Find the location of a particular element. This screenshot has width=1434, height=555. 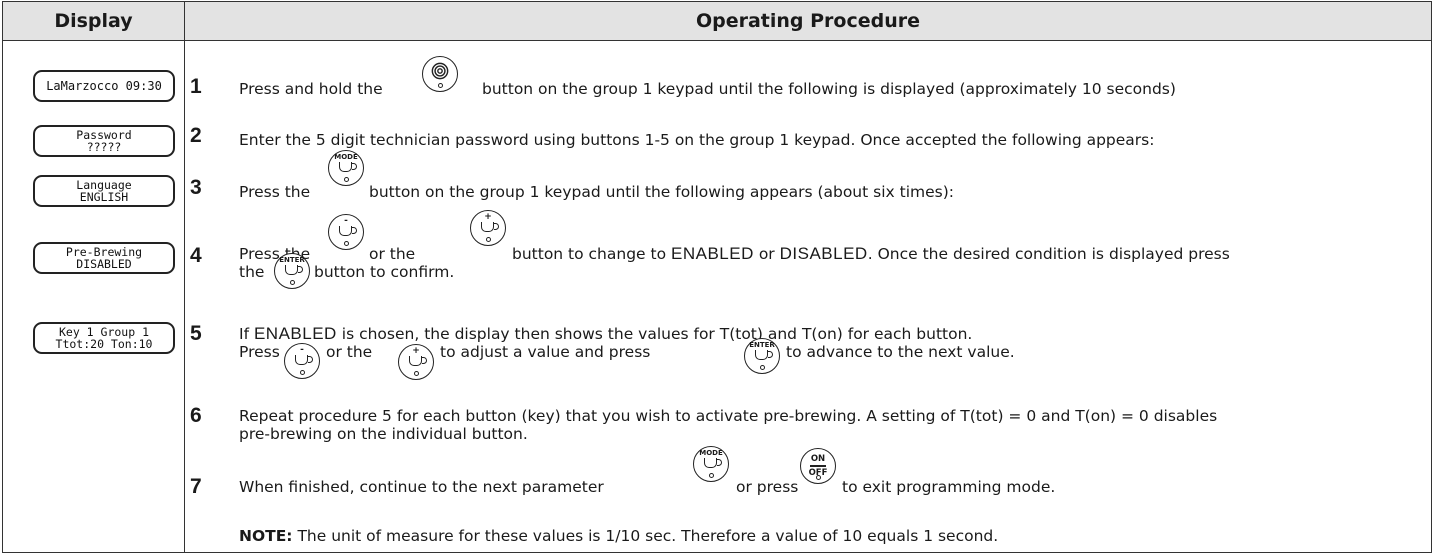

step-number: 7 is located at coordinates (196, 486).